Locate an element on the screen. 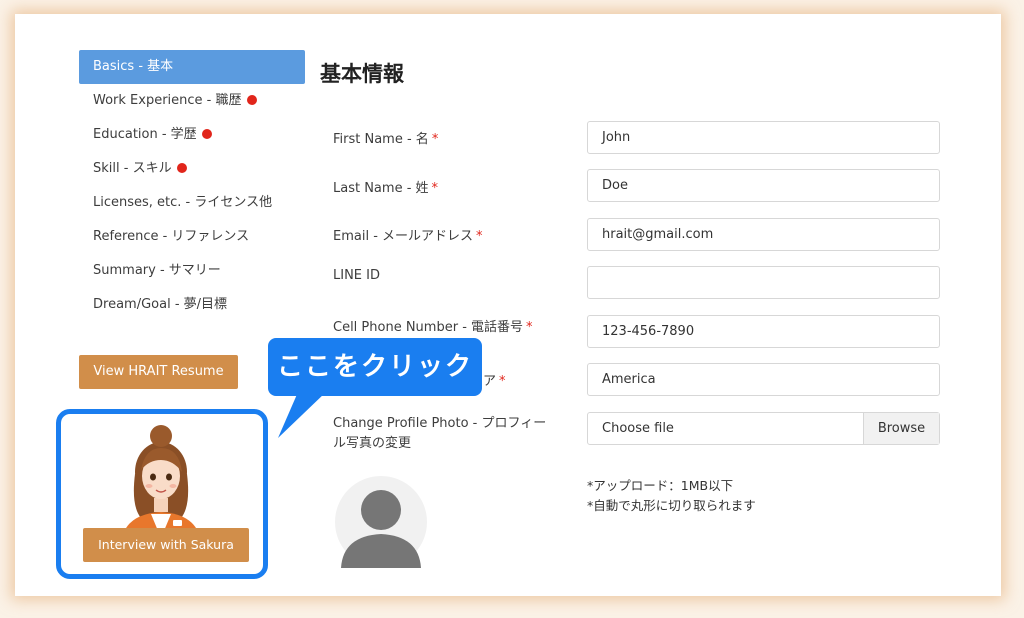 The width and height of the screenshot is (1024, 618). sidebar-item-label: Licenses, etc. - ライセンス他 is located at coordinates (183, 202).